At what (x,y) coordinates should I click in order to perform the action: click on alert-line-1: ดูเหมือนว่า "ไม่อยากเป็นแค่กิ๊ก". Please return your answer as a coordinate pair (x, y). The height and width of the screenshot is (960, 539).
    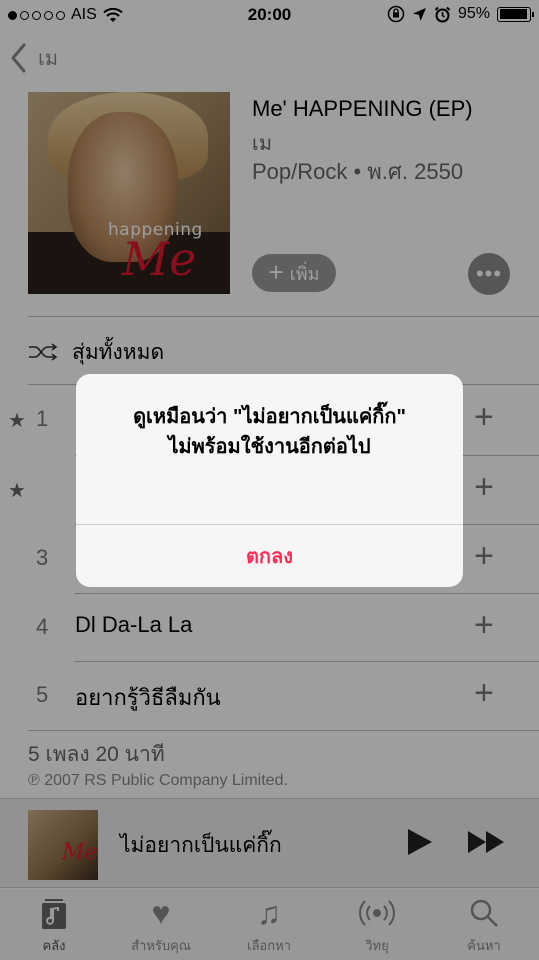
    Looking at the image, I should click on (269, 417).